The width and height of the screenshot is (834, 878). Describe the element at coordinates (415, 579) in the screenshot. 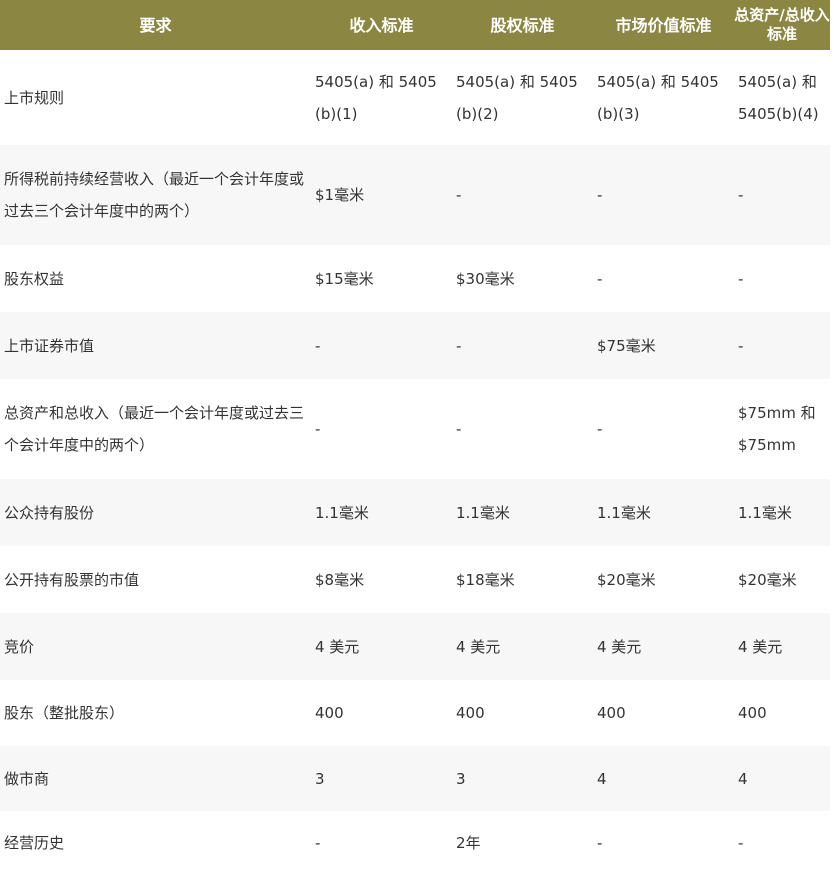

I see `table-row: 公开持有股票的市值 $8毫米 $18毫米 $20毫米 $20毫米` at that location.